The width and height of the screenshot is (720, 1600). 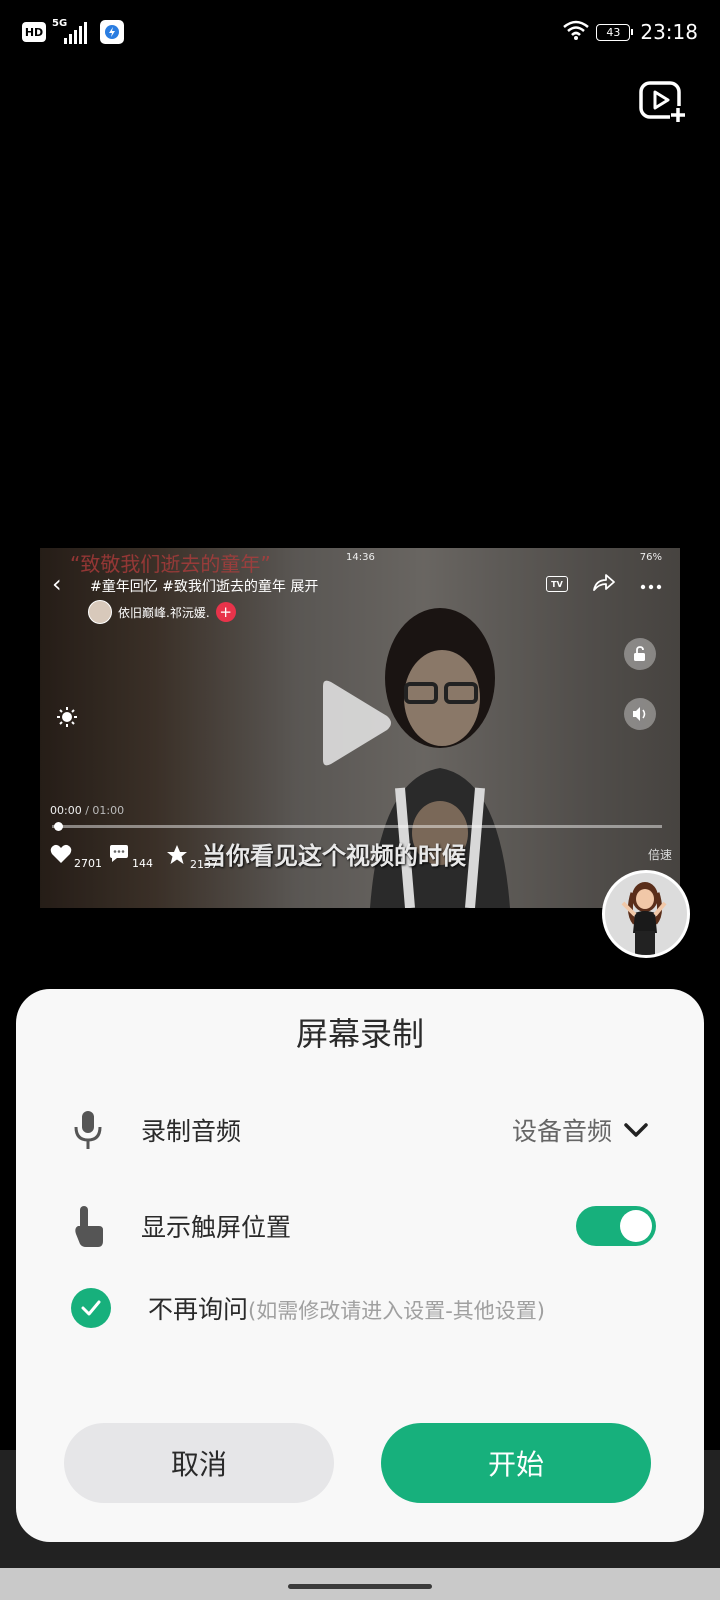 I want to click on favorite-stat: 2137, so click(x=192, y=857).